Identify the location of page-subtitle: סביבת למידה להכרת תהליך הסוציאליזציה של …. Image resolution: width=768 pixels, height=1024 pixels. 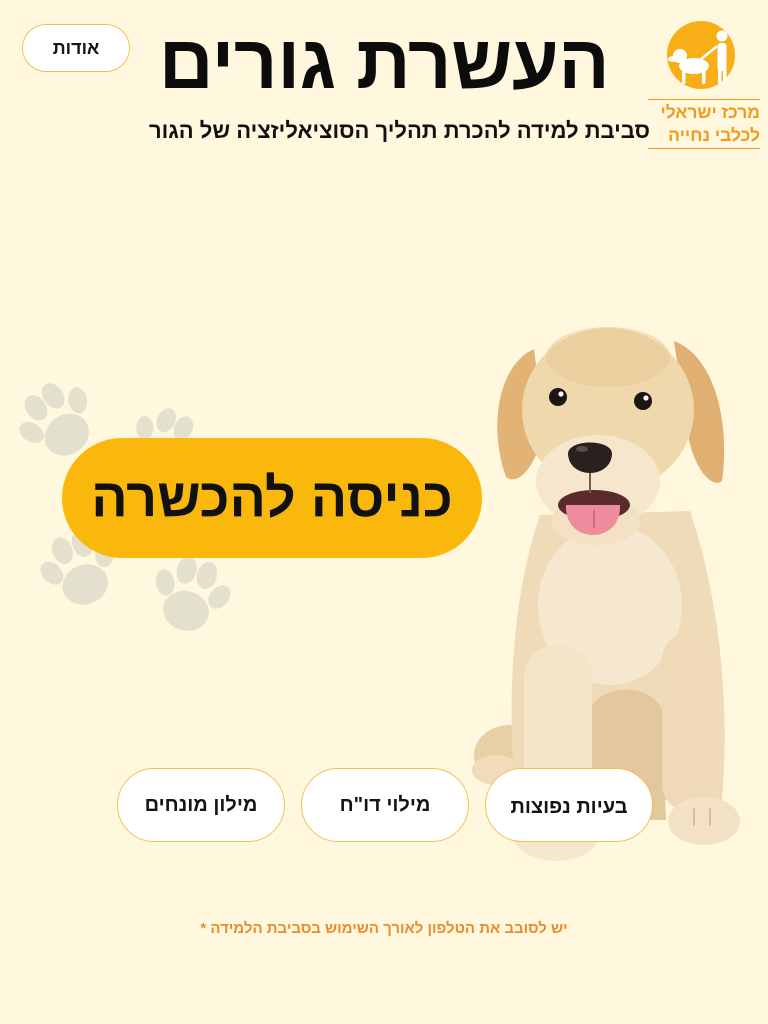
(399, 130).